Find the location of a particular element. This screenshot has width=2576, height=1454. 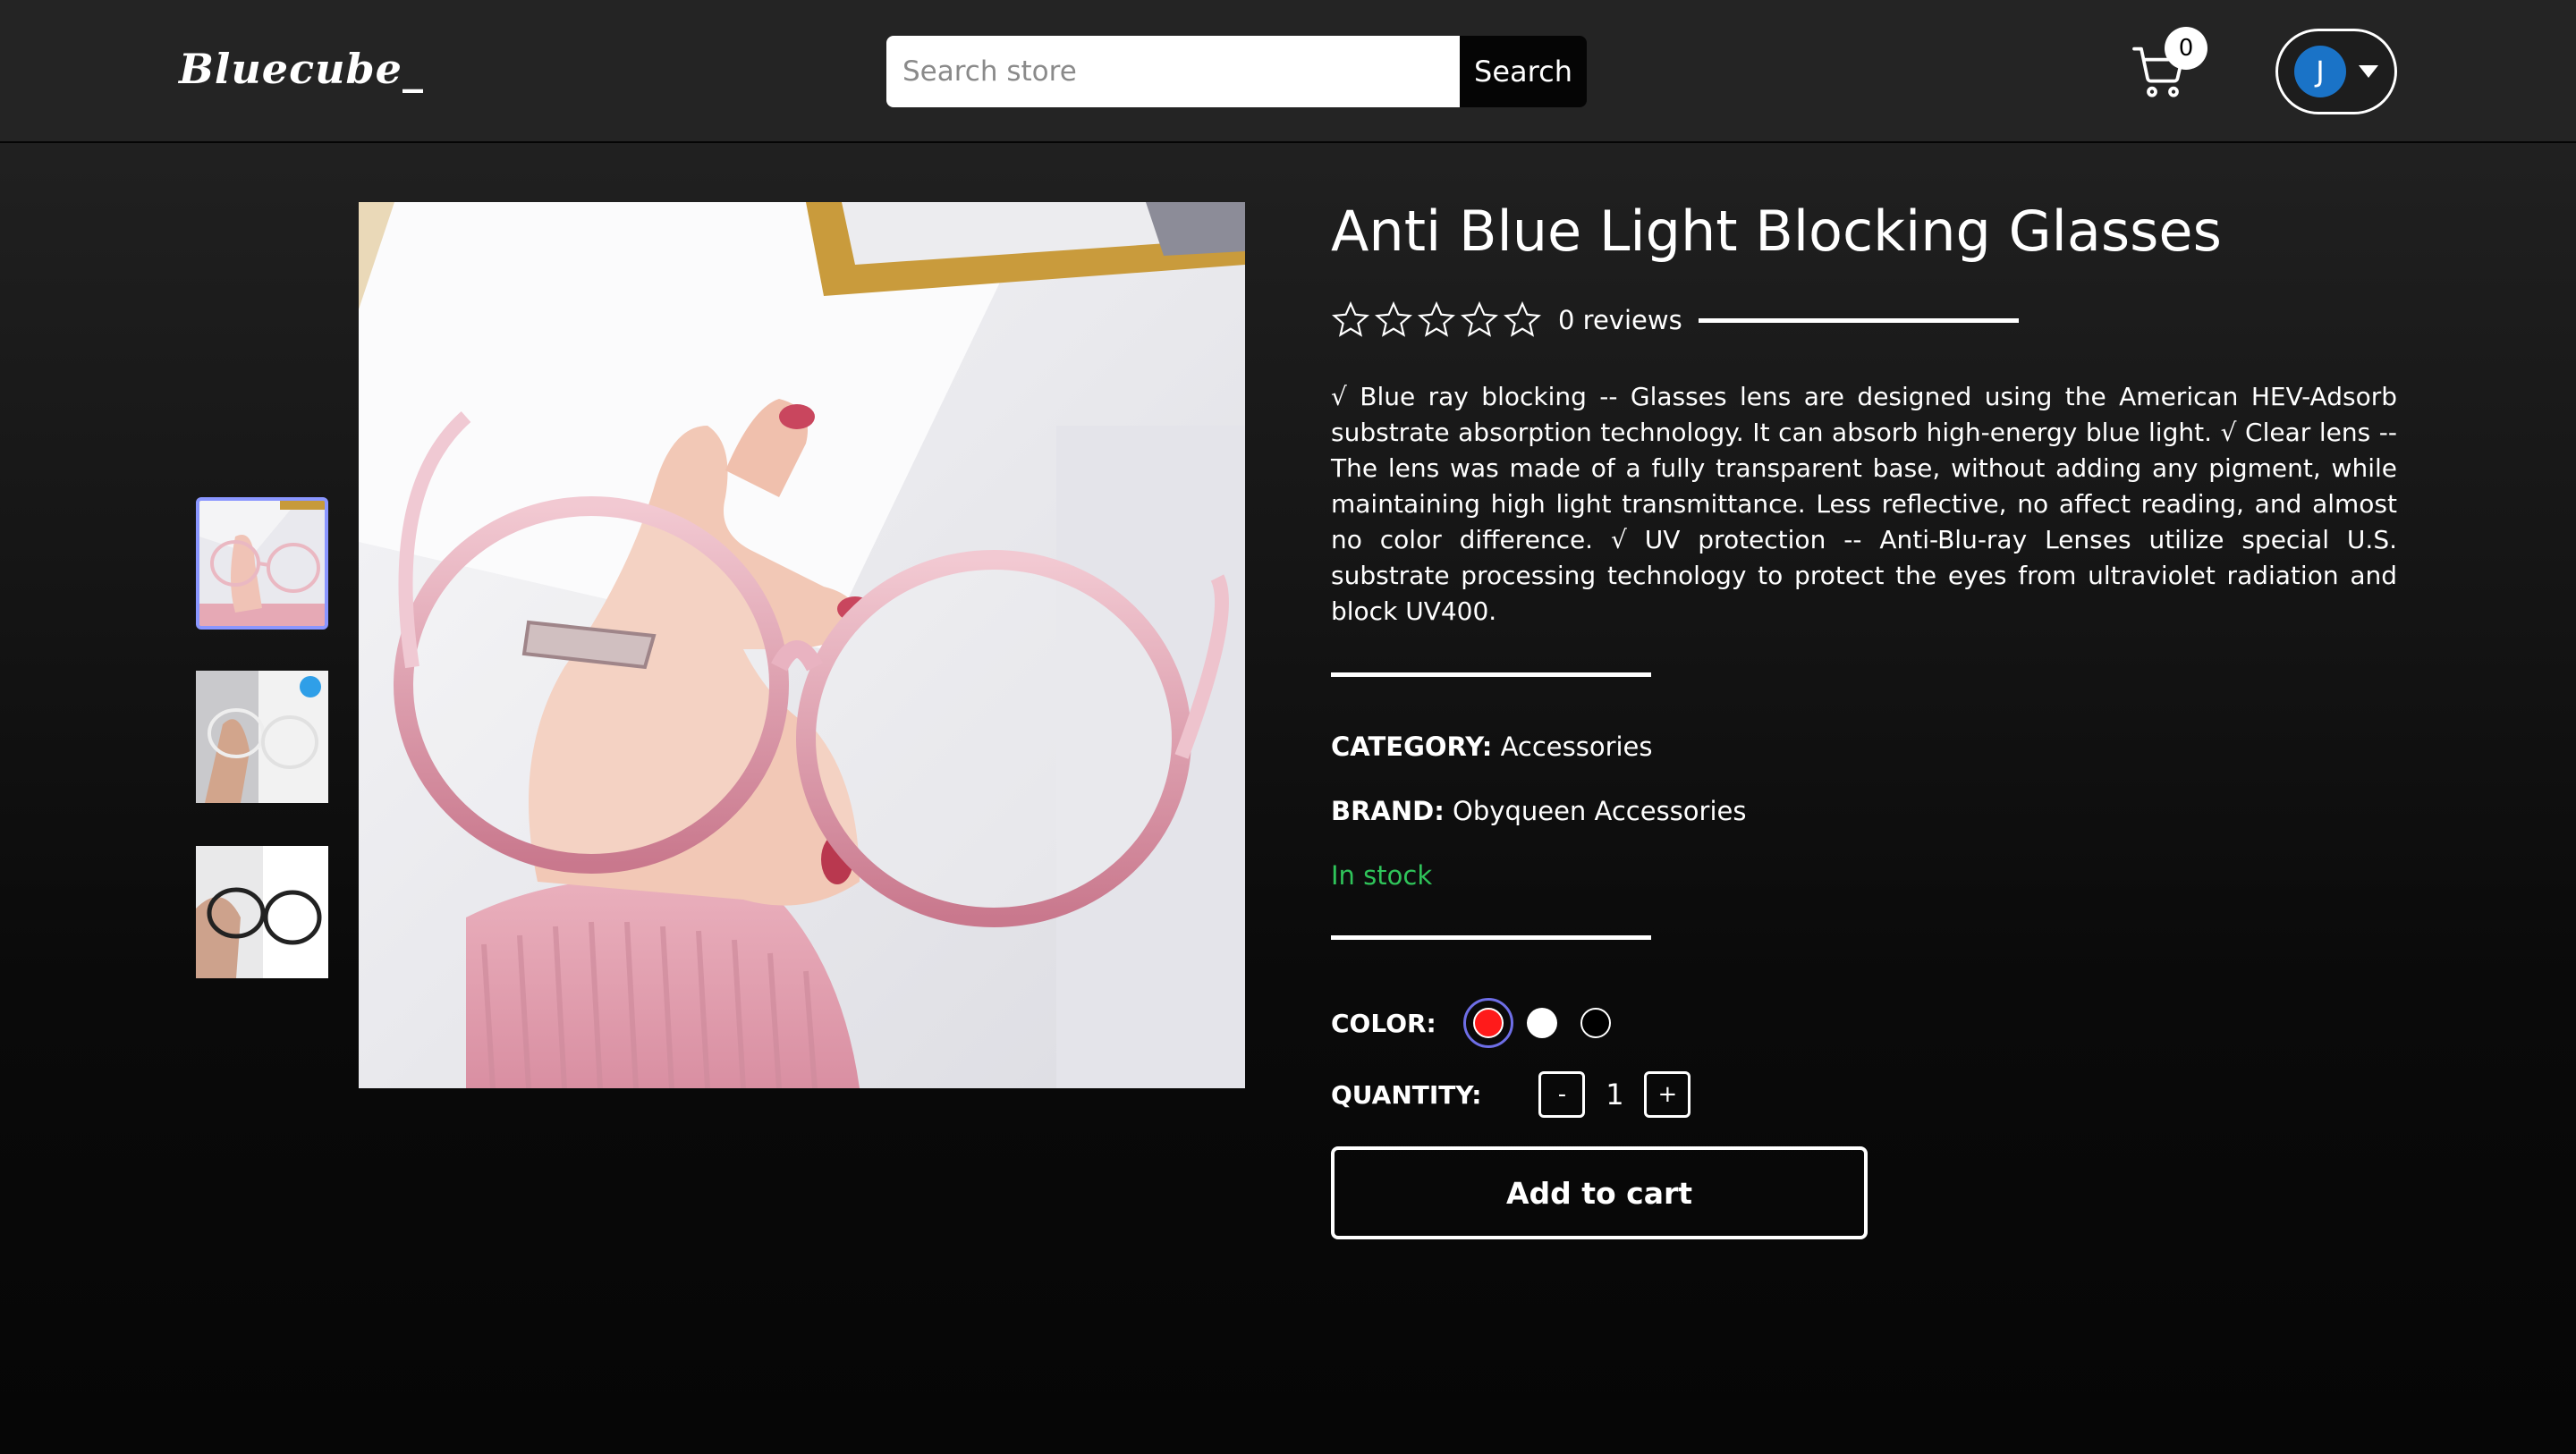

brand-row: BRAND: Obyqueen Accessories is located at coordinates (1538, 811).